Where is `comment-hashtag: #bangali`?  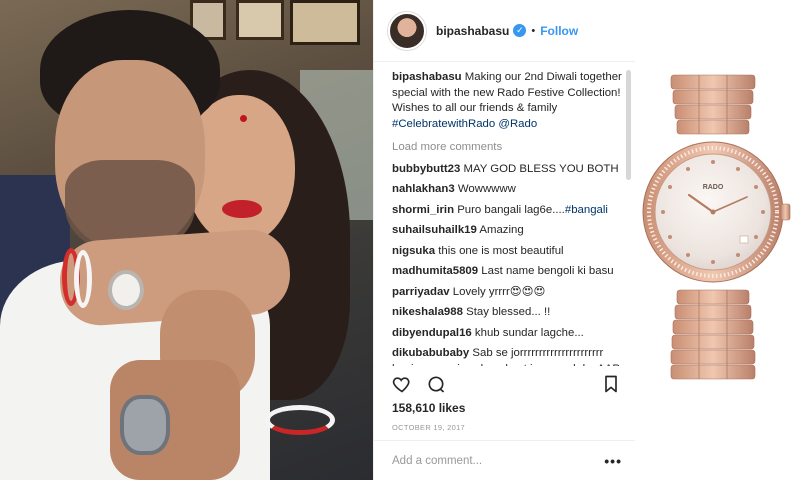 comment-hashtag: #bangali is located at coordinates (586, 210).